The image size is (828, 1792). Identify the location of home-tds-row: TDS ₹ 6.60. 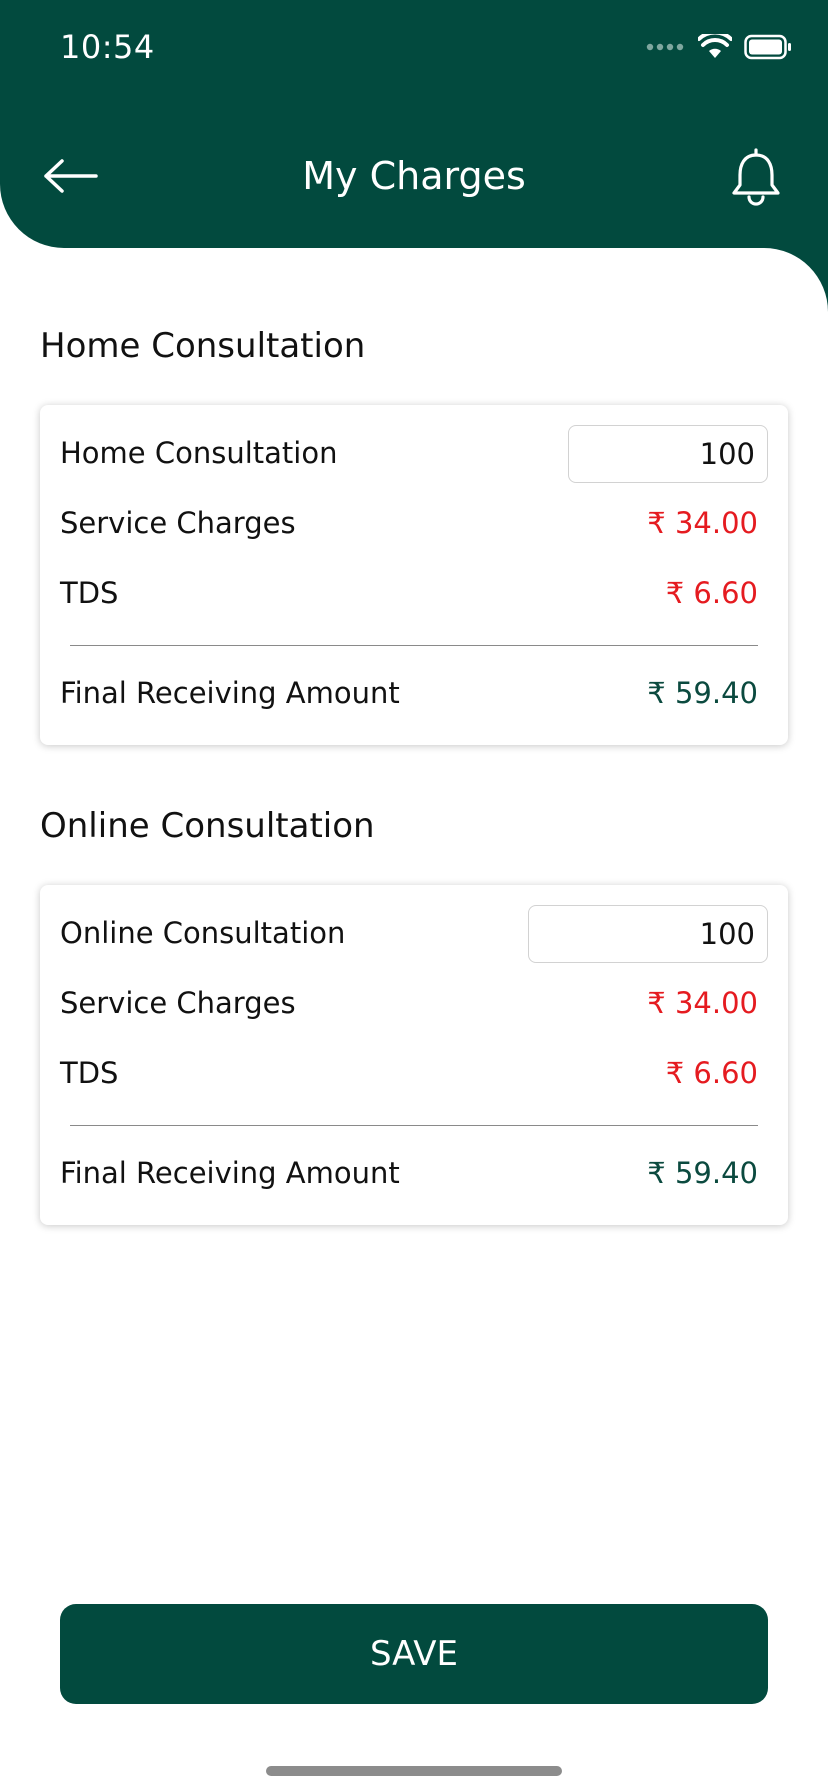
(409, 593).